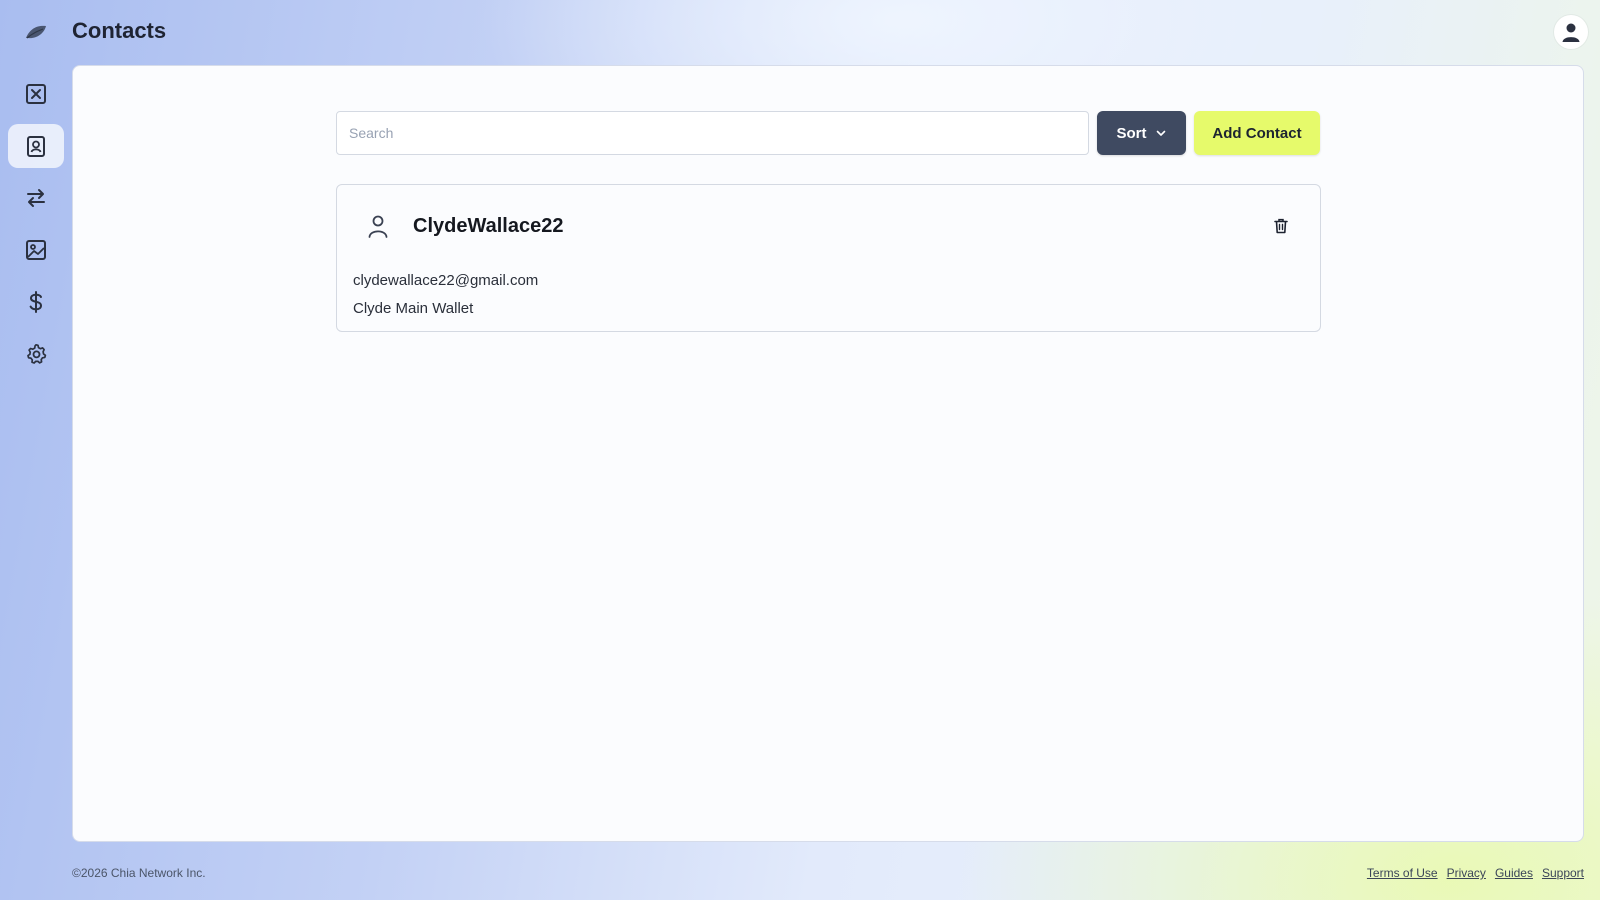 The width and height of the screenshot is (1600, 900). I want to click on sidebar-item-nfts, so click(36, 250).